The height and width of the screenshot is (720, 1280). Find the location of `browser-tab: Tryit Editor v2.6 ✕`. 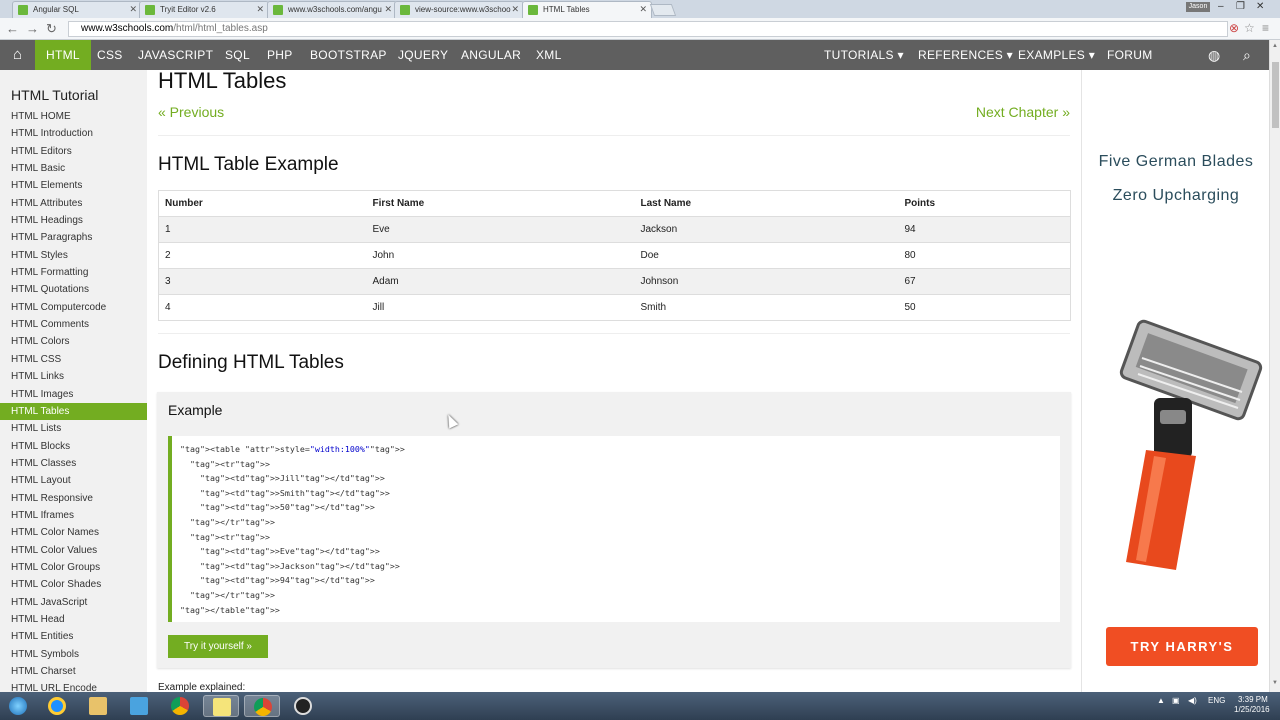

browser-tab: Tryit Editor v2.6 ✕ is located at coordinates (204, 9).